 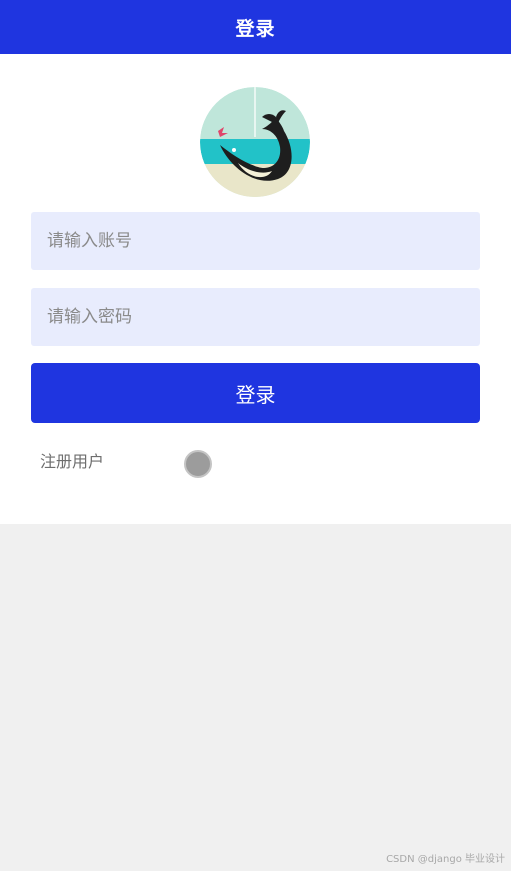 What do you see at coordinates (255, 241) in the screenshot?
I see `account-input` at bounding box center [255, 241].